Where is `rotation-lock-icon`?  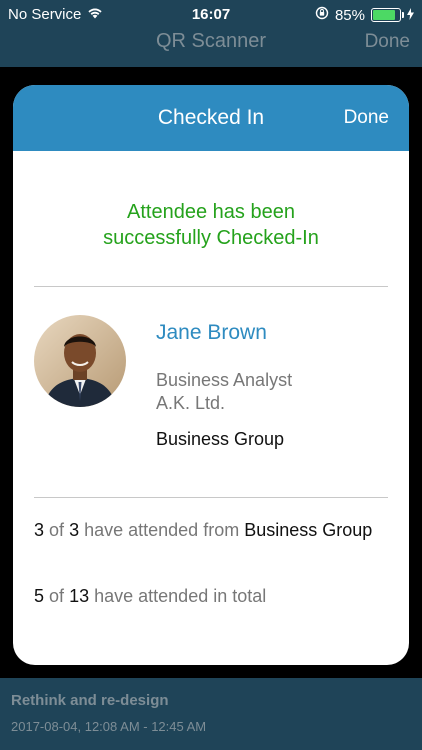 rotation-lock-icon is located at coordinates (322, 15).